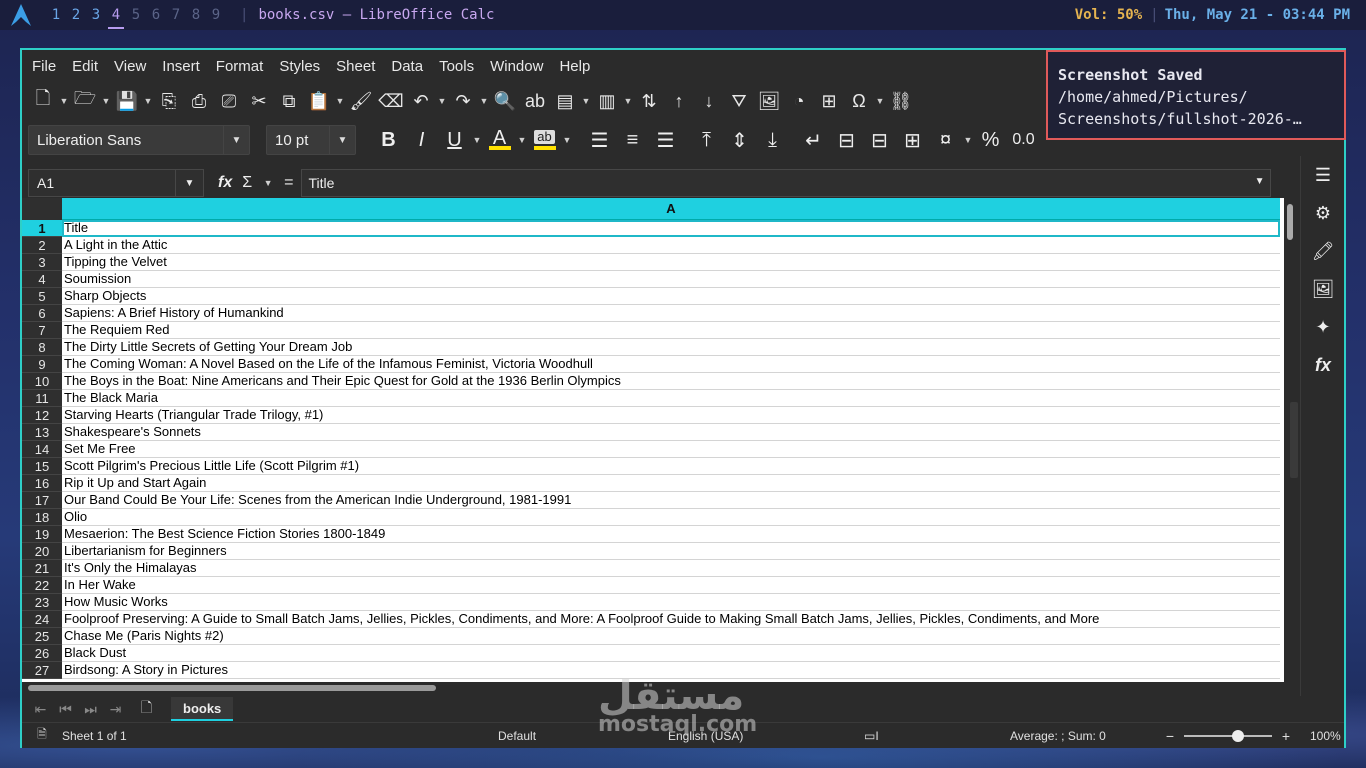  What do you see at coordinates (116, 18) in the screenshot?
I see `workspace-4: 4` at bounding box center [116, 18].